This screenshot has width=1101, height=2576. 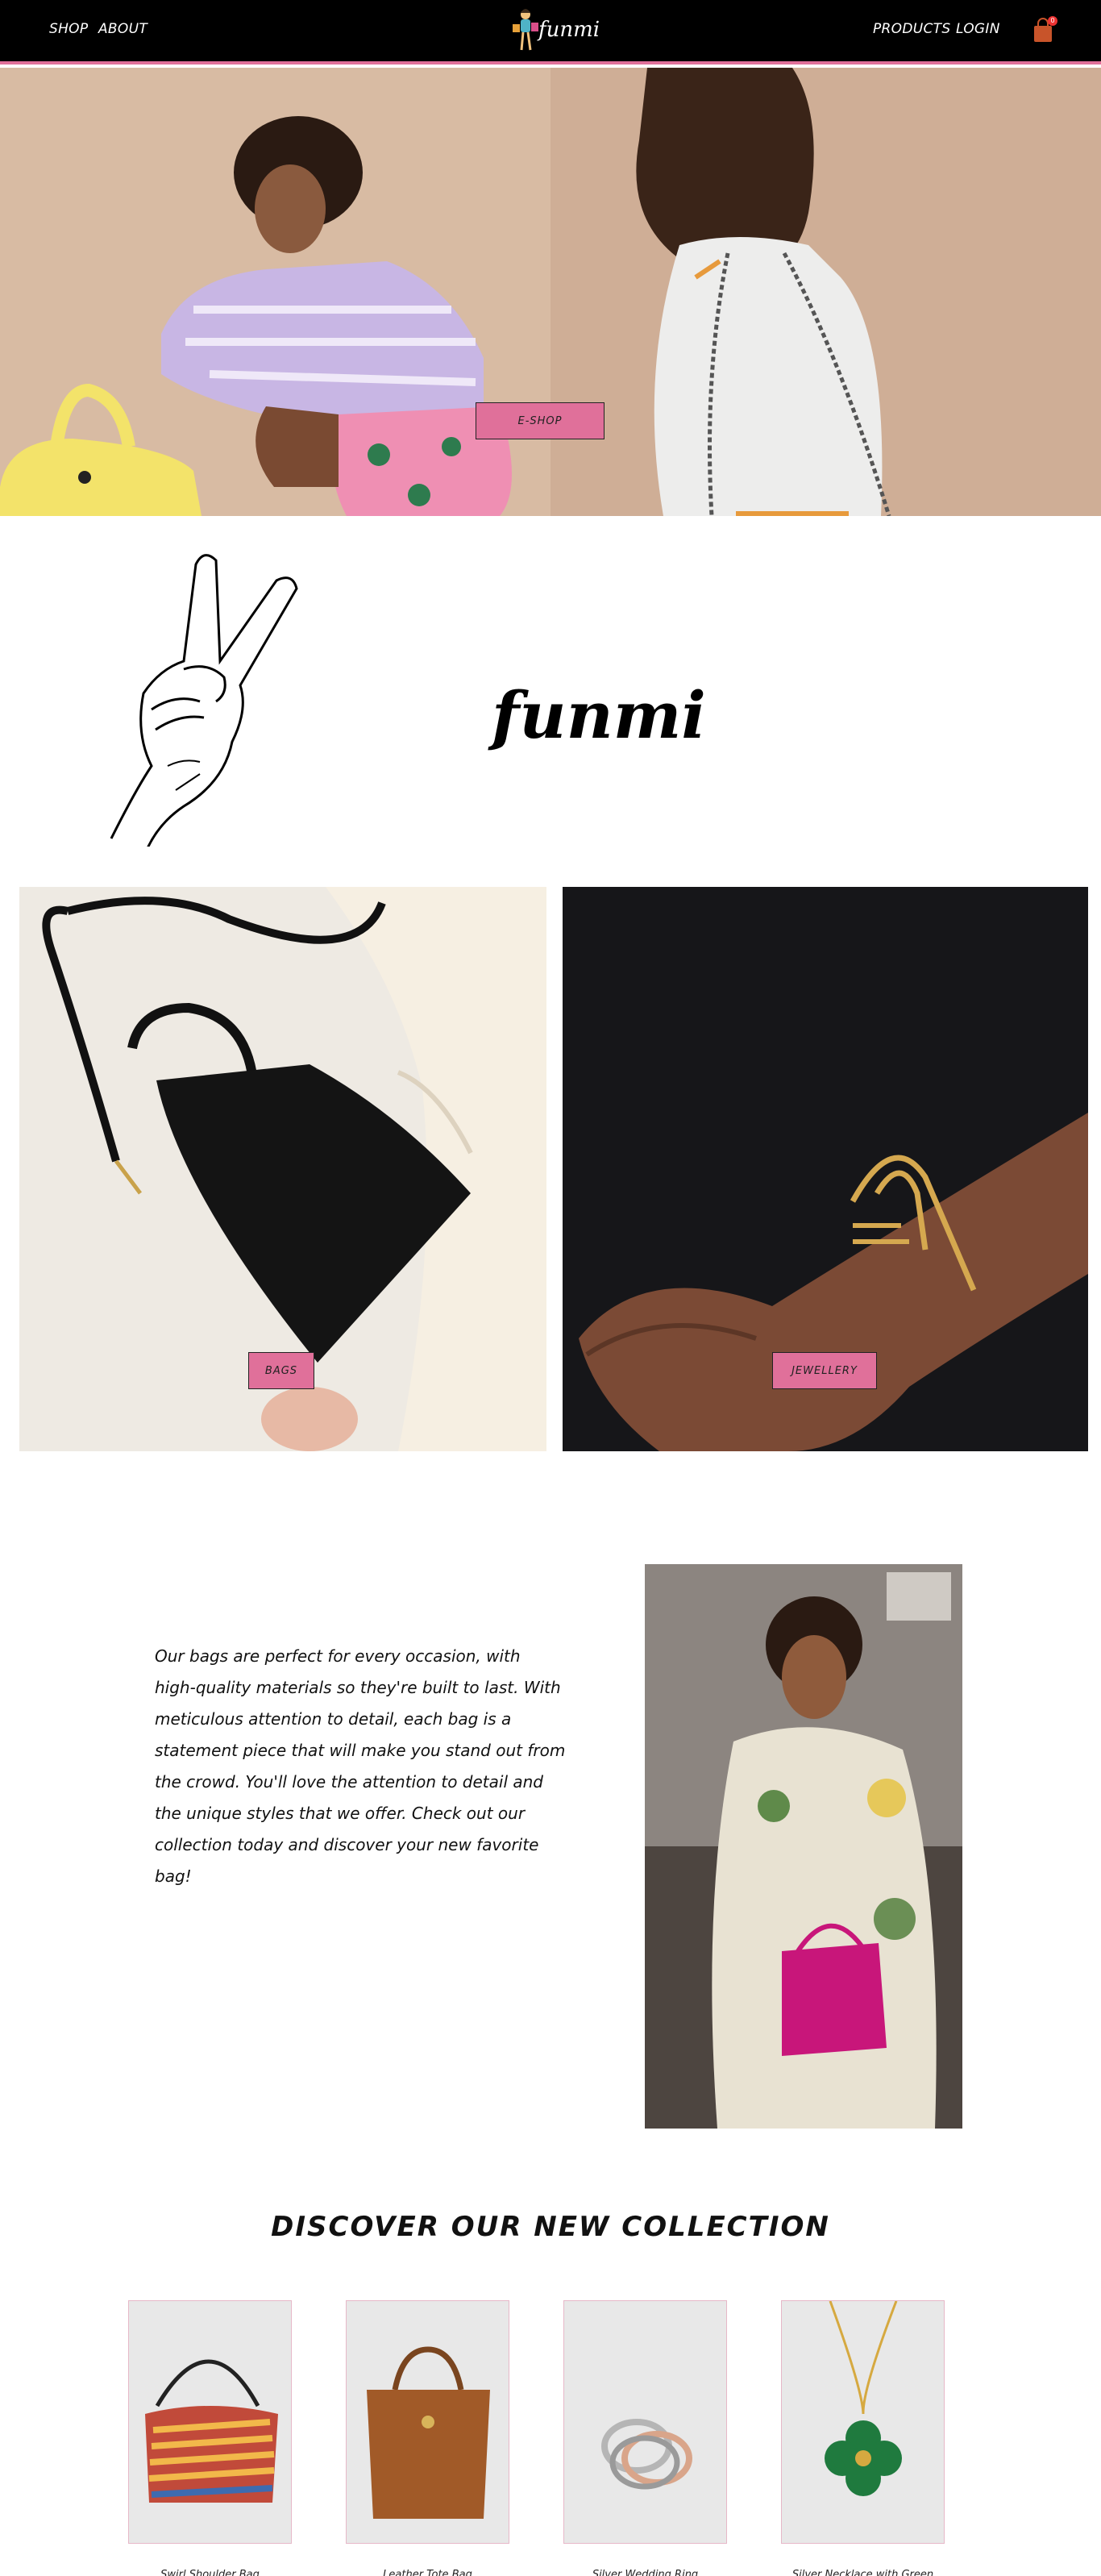 I want to click on brand-section: funmi, so click(x=550, y=702).